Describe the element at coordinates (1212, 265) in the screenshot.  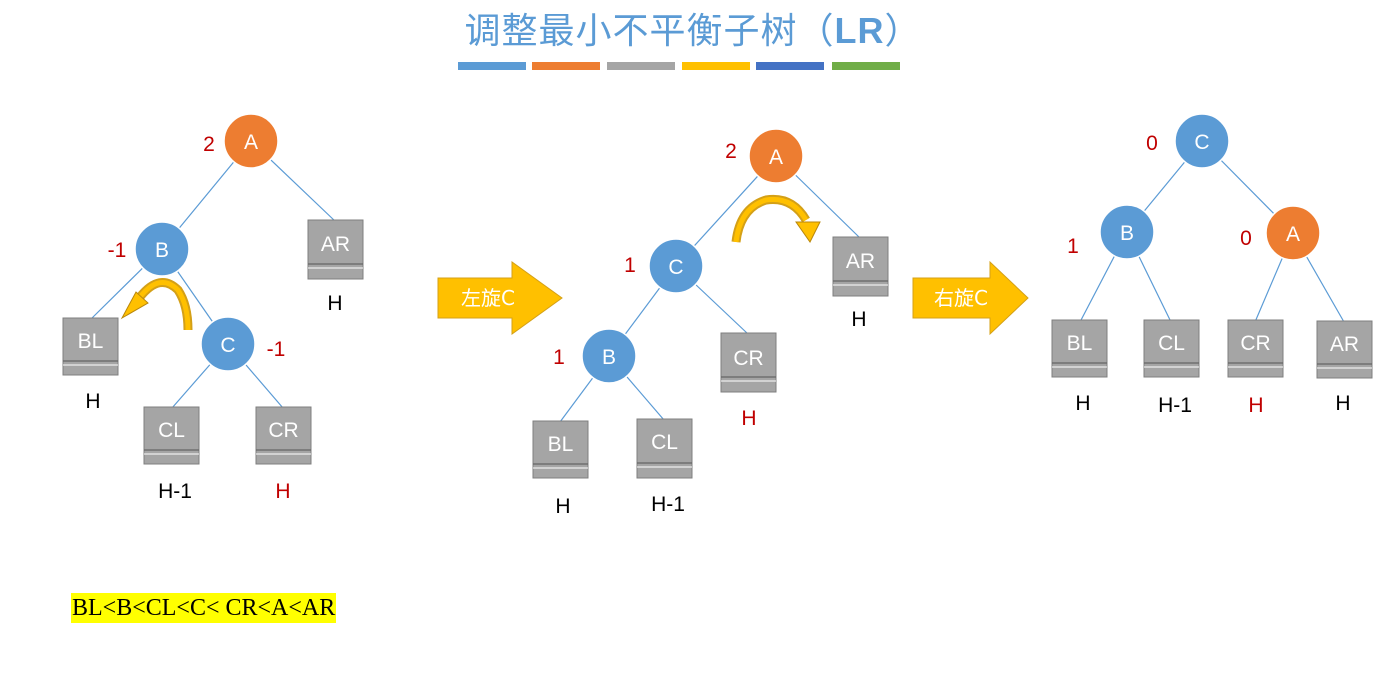
I see `tree-after: C B A 0 1 0 BL CL CR AR H H-1 H H` at that location.